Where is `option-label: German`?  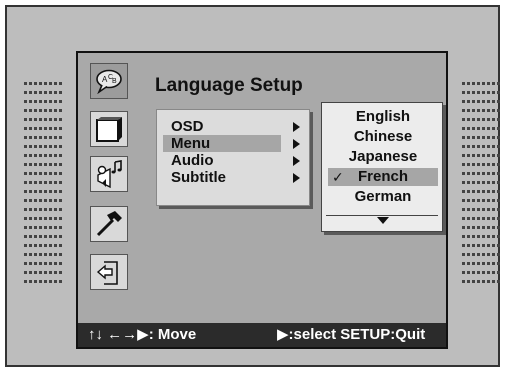
option-label: German is located at coordinates (383, 196).